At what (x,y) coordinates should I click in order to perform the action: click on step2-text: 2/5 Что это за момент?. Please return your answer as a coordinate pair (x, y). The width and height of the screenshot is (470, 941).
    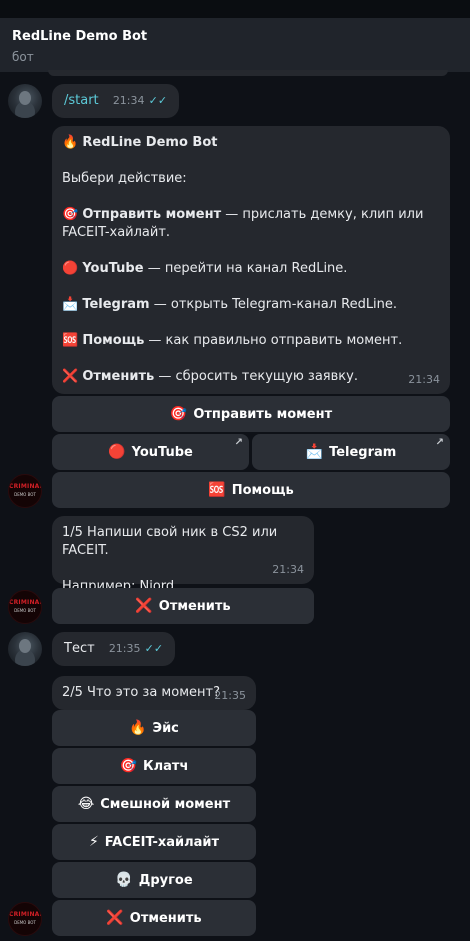
    Looking at the image, I should click on (141, 692).